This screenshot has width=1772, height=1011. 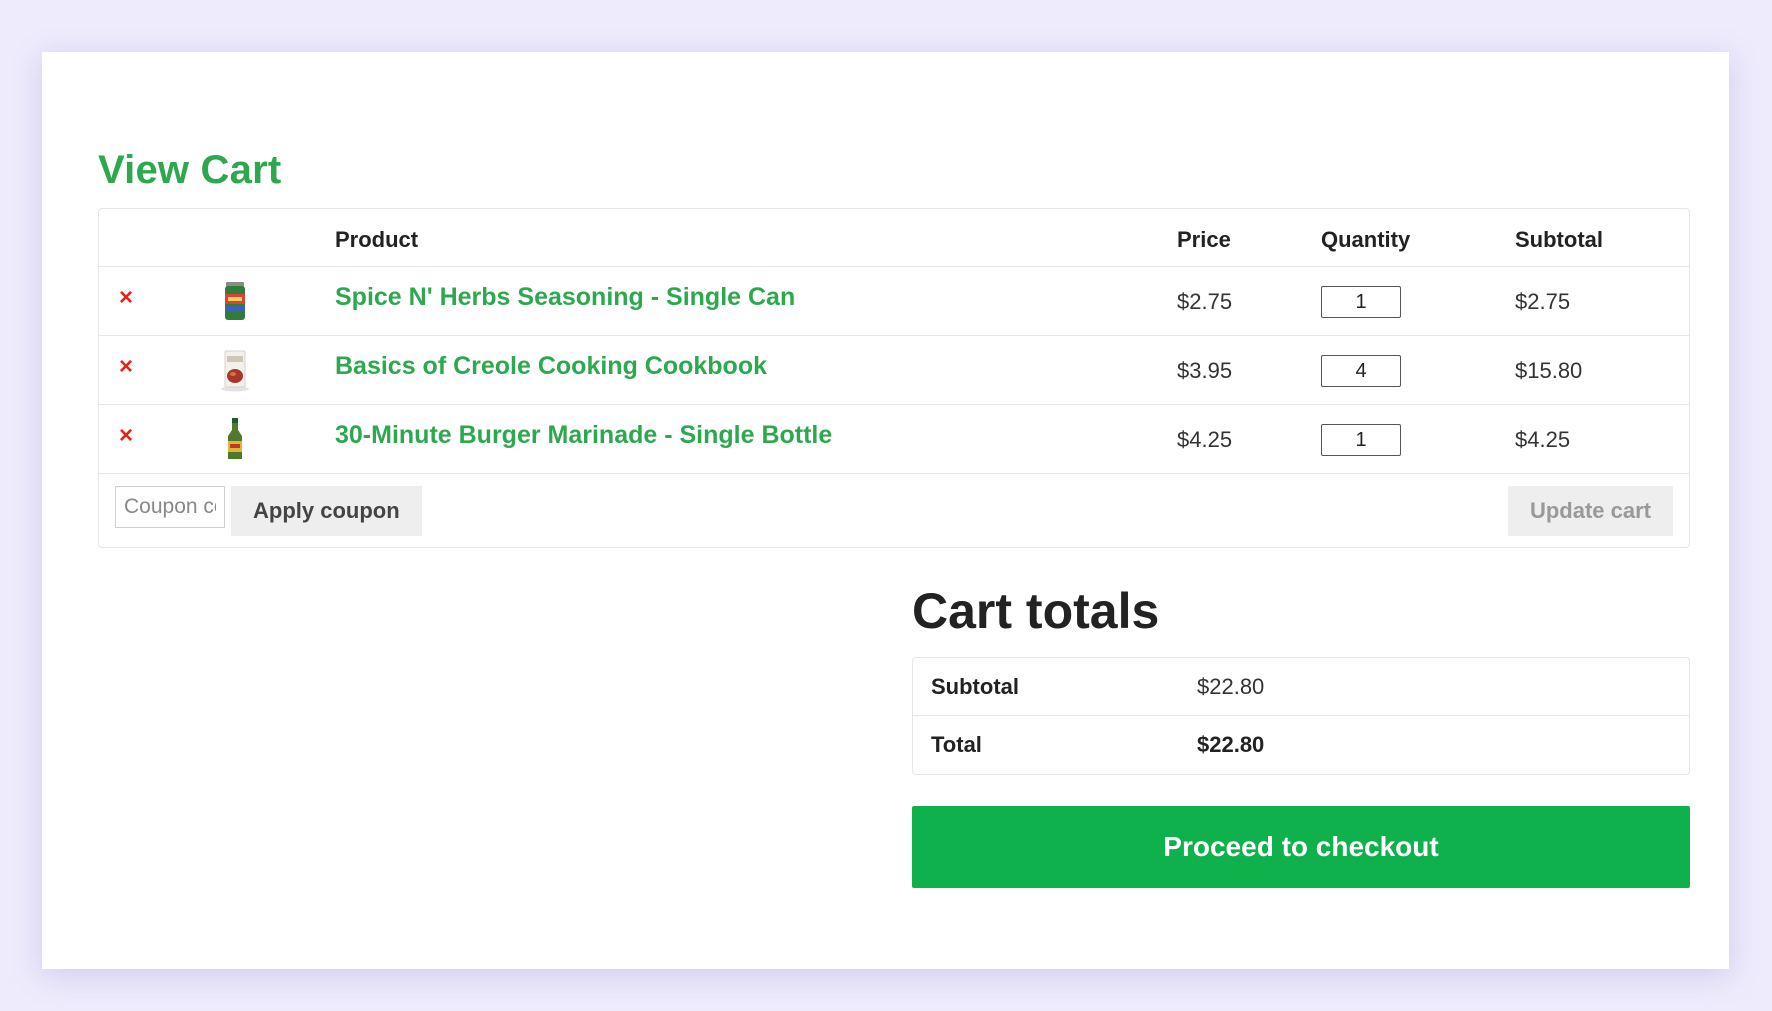 I want to click on cart-actions-row: Apply coupon Update cart, so click(x=894, y=511).